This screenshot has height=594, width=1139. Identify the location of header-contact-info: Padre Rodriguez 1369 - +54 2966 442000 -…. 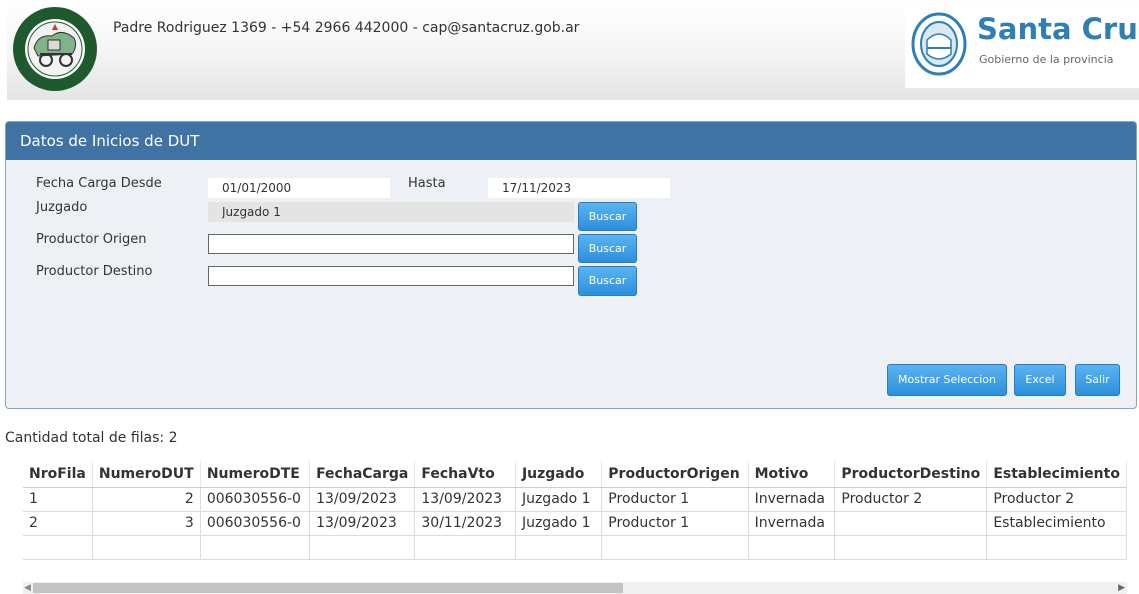
(346, 28).